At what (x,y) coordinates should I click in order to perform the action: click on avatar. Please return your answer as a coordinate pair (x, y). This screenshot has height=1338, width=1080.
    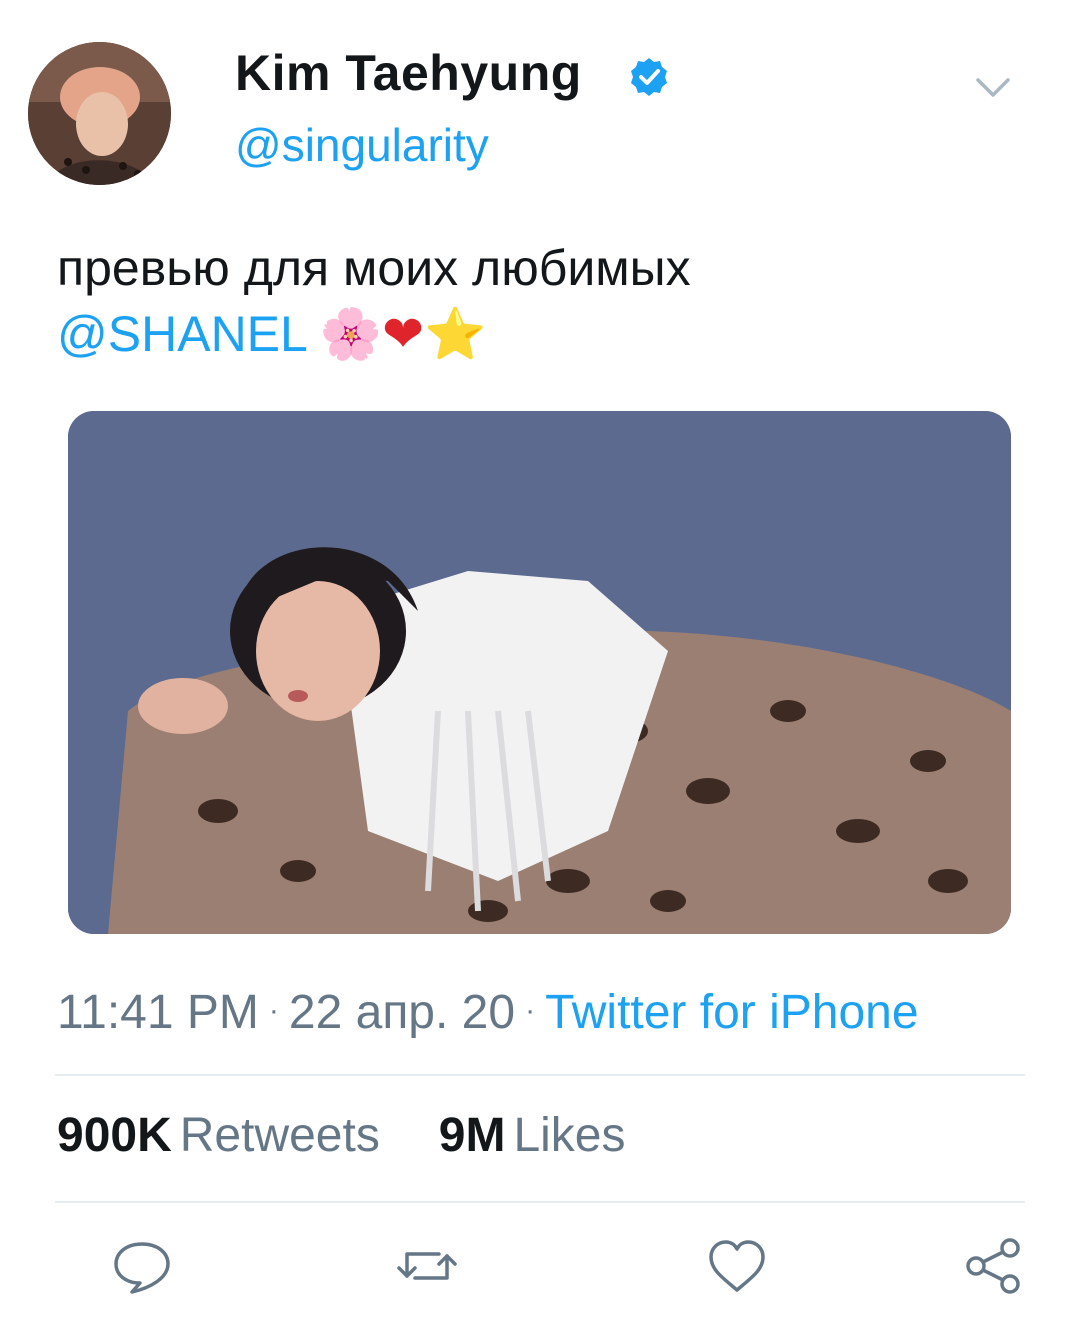
    Looking at the image, I should click on (99, 113).